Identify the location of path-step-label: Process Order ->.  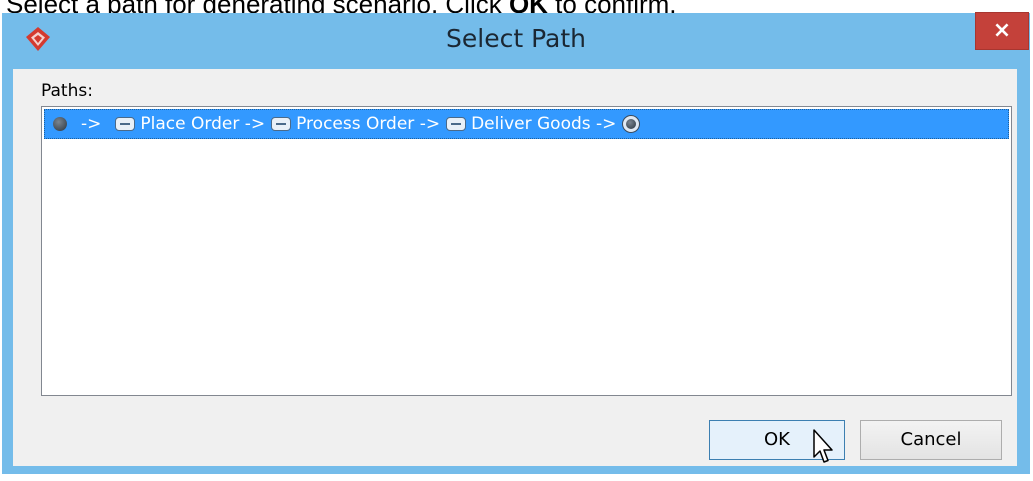
(368, 124).